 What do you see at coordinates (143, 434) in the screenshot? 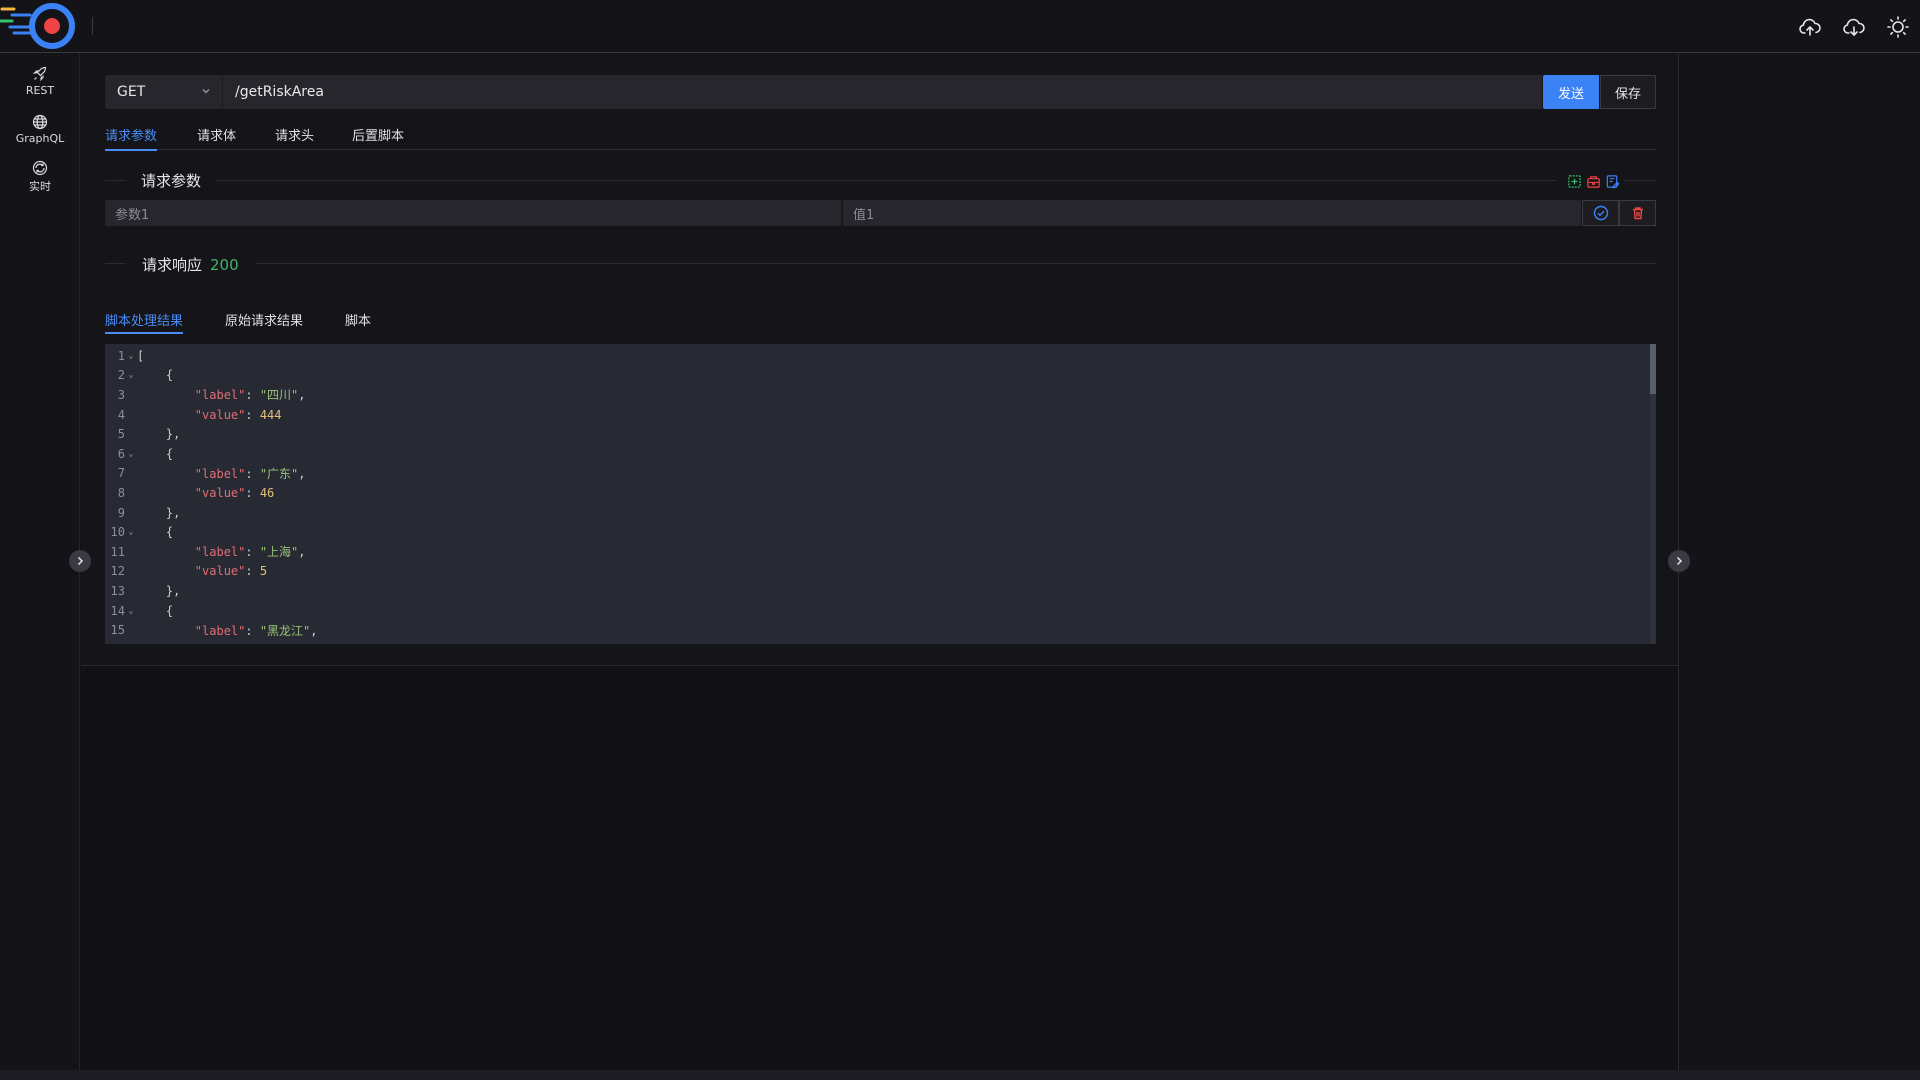
I see `code-line: 5 },` at bounding box center [143, 434].